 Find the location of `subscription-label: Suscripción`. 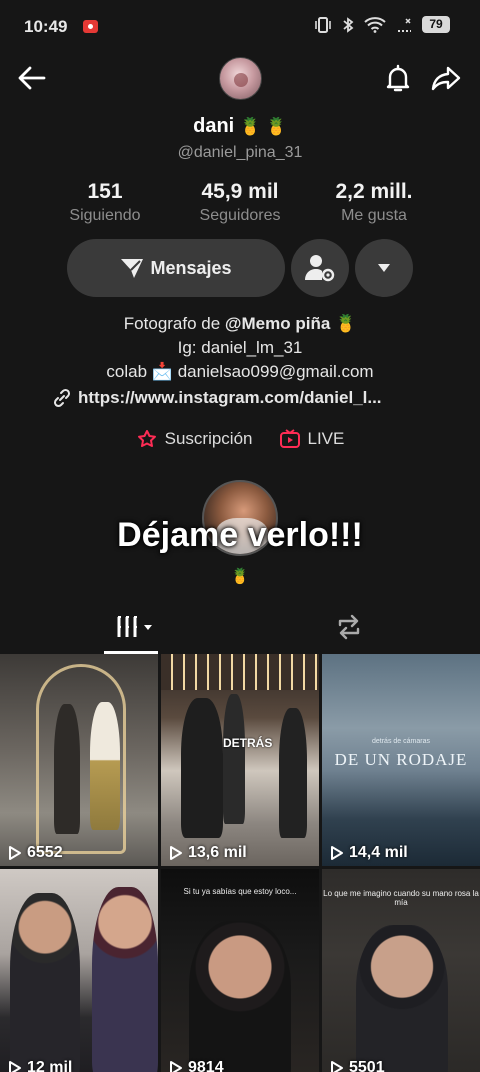

subscription-label: Suscripción is located at coordinates (208, 438).